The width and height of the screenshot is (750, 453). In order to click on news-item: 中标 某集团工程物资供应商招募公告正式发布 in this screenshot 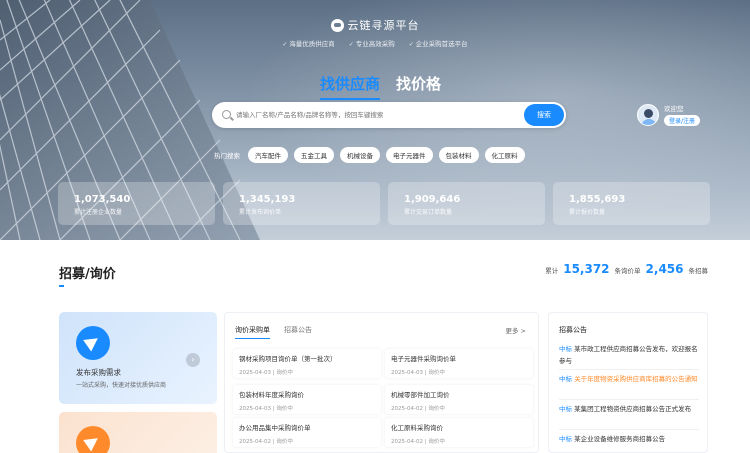, I will do `click(629, 416)`.